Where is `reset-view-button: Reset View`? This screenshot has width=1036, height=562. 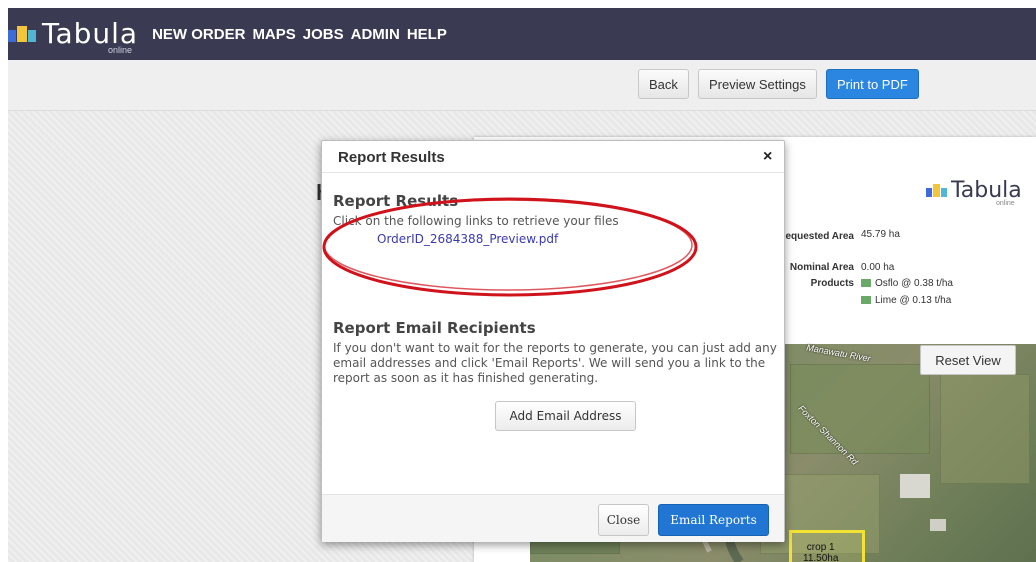
reset-view-button: Reset View is located at coordinates (968, 360).